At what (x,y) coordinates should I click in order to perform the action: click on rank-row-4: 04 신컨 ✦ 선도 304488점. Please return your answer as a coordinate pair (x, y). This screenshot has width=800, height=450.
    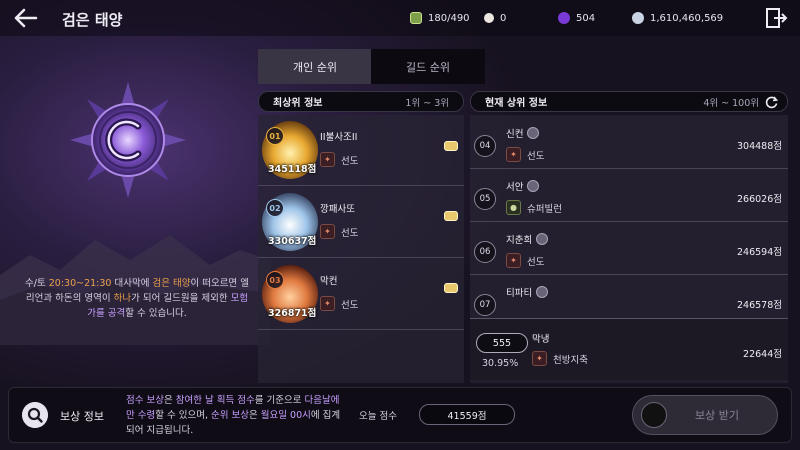
    Looking at the image, I should click on (629, 143).